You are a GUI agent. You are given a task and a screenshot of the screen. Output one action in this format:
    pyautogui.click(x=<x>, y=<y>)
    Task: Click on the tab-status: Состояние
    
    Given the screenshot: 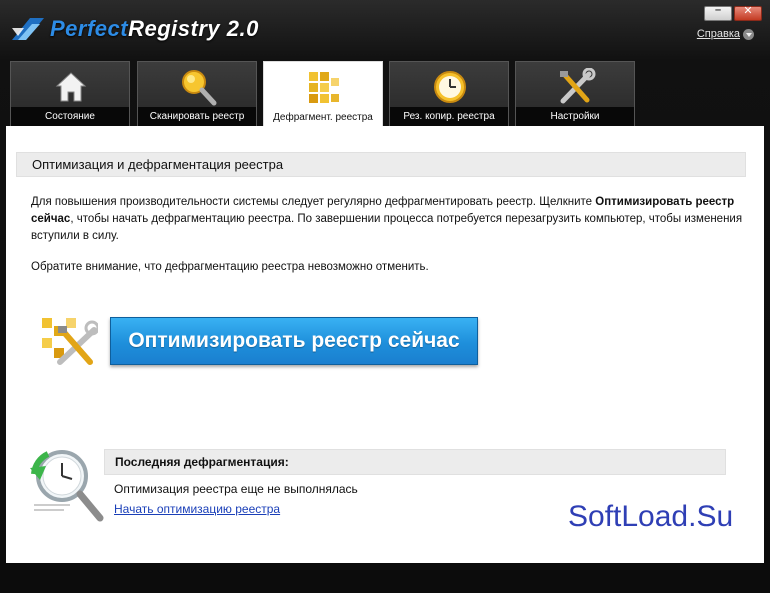 What is the action you would take?
    pyautogui.click(x=70, y=94)
    